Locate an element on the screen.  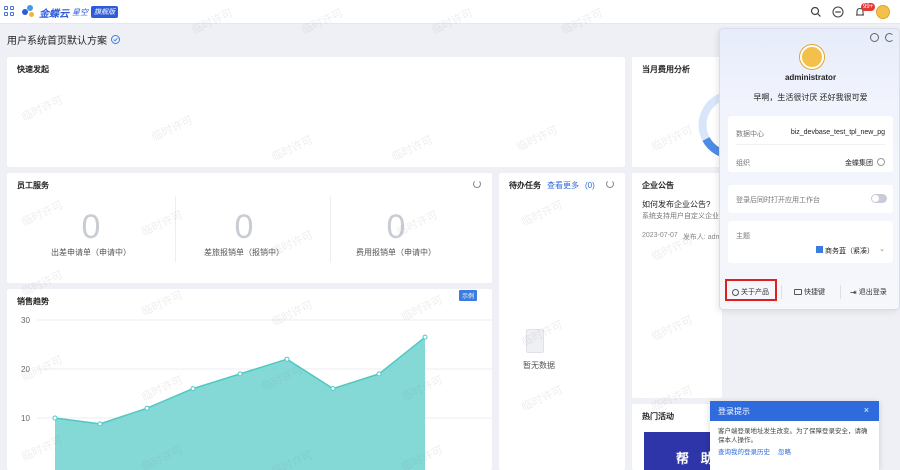
announcement-meta: 2023-07-07 发布人: adm is located at coordinates (681, 237).